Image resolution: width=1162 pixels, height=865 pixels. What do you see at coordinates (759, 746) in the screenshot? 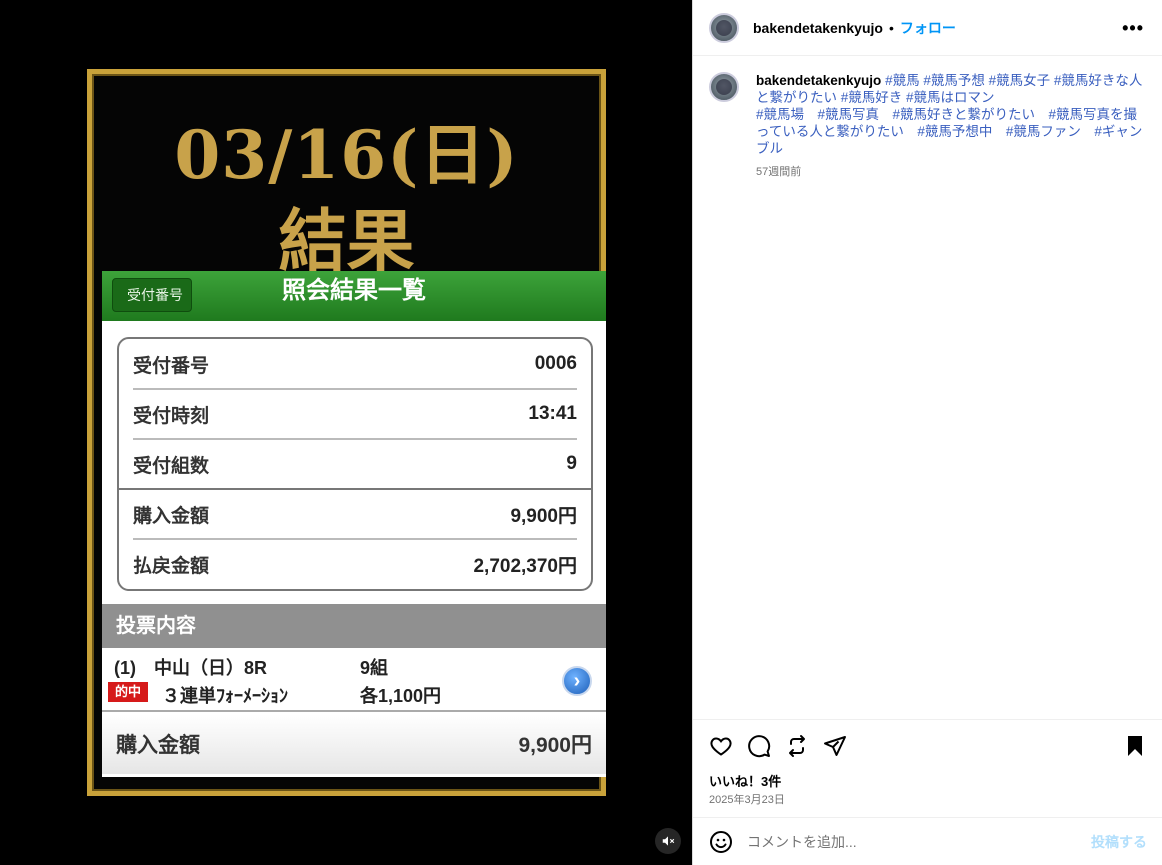
I see `comment-icon` at bounding box center [759, 746].